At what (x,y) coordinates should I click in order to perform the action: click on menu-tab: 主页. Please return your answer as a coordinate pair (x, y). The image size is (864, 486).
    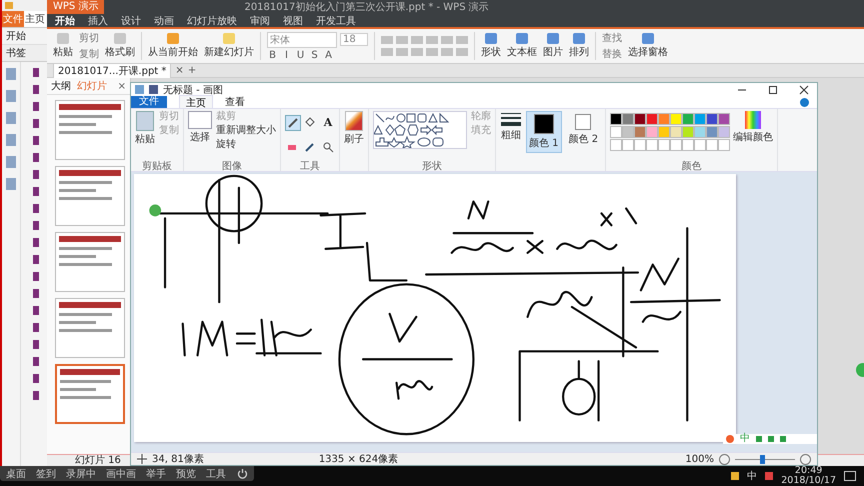
    Looking at the image, I should click on (35, 19).